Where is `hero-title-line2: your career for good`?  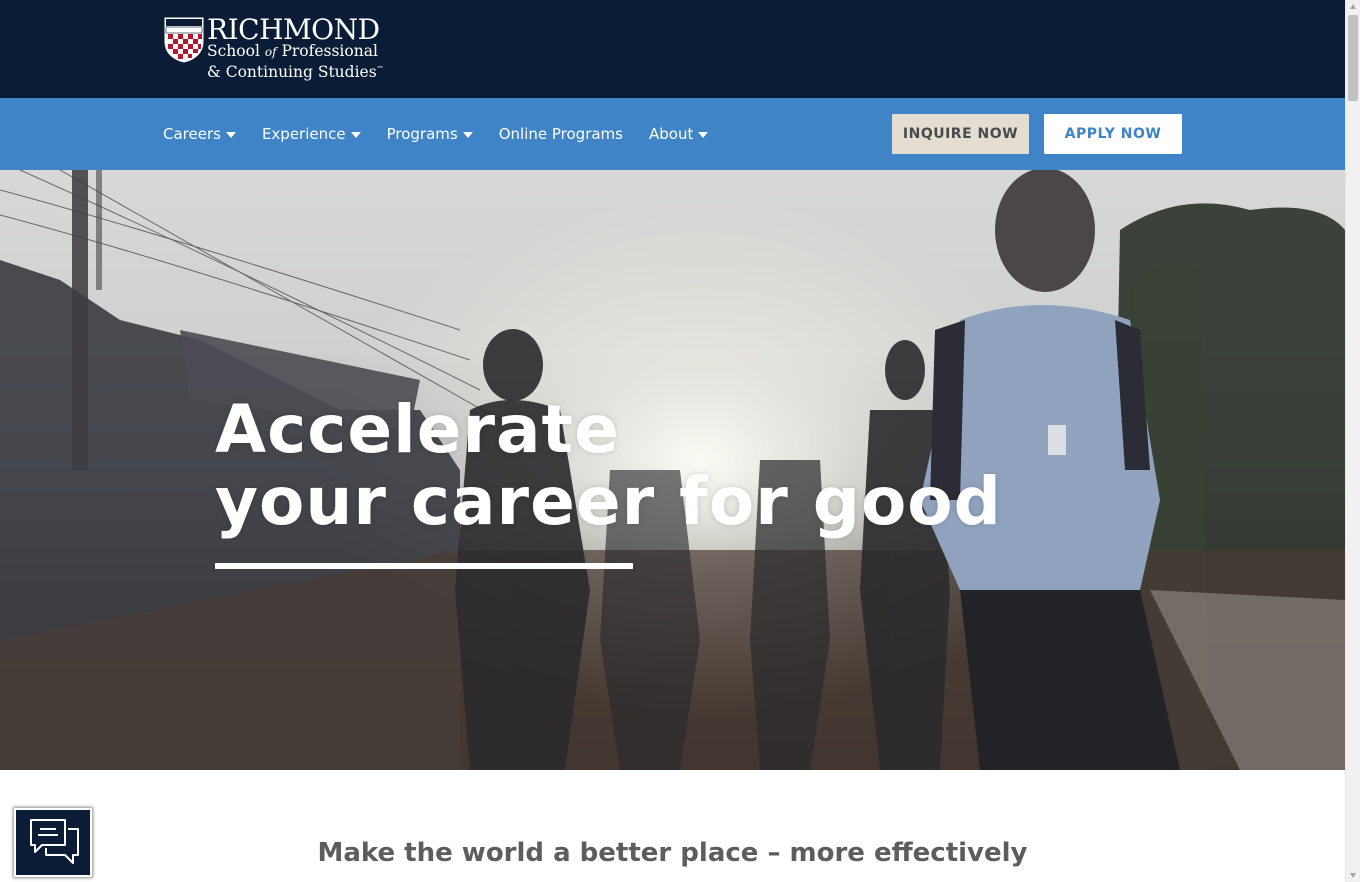
hero-title-line2: your career for good is located at coordinates (608, 501).